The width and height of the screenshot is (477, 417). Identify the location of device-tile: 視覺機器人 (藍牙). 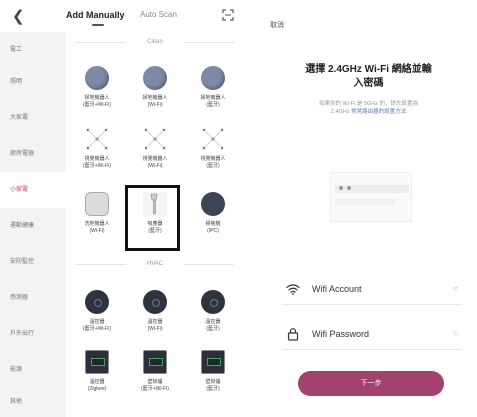
(213, 157).